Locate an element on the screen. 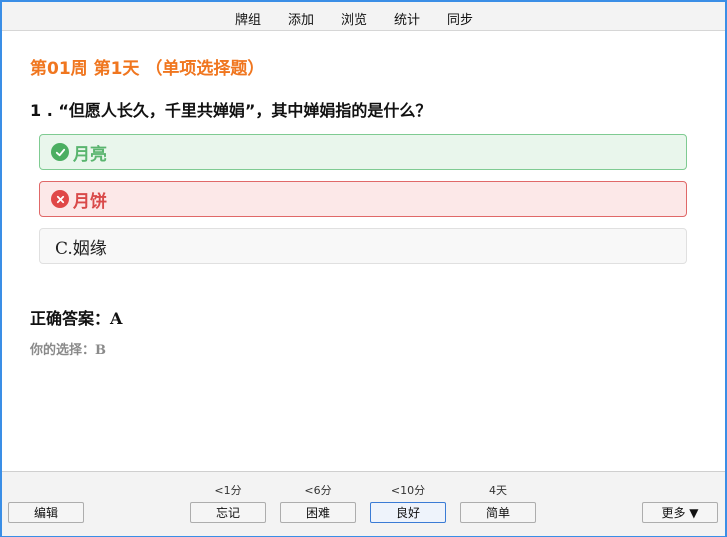 The width and height of the screenshot is (727, 537). interval-easy: 4天 is located at coordinates (498, 490).